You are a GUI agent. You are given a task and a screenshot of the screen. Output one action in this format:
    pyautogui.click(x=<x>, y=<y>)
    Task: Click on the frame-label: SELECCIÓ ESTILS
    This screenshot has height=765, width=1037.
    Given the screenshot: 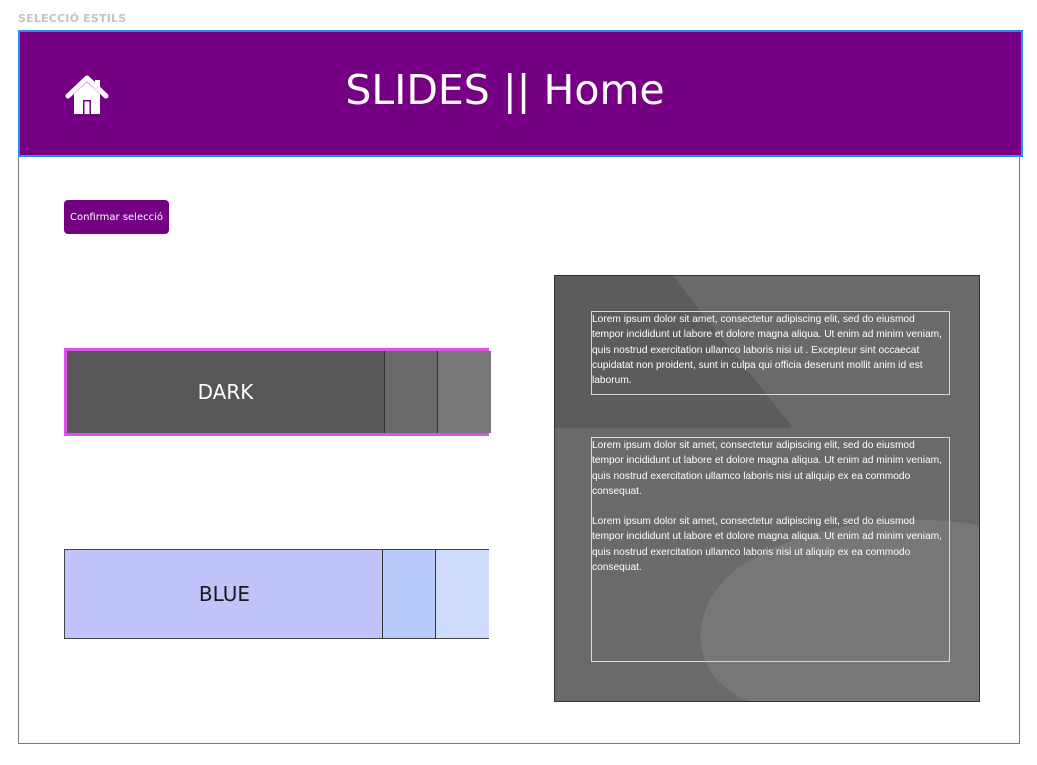 What is the action you would take?
    pyautogui.click(x=72, y=18)
    